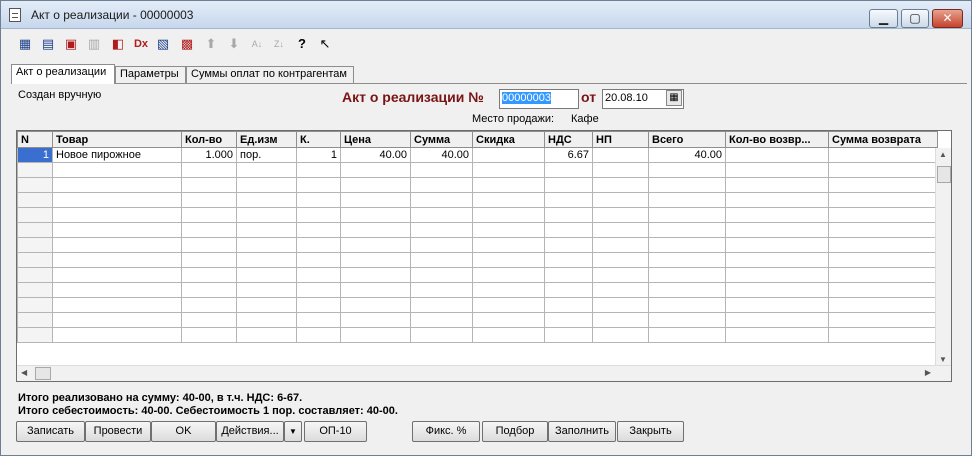  What do you see at coordinates (568, 139) in the screenshot?
I see `column-header: НДС` at bounding box center [568, 139].